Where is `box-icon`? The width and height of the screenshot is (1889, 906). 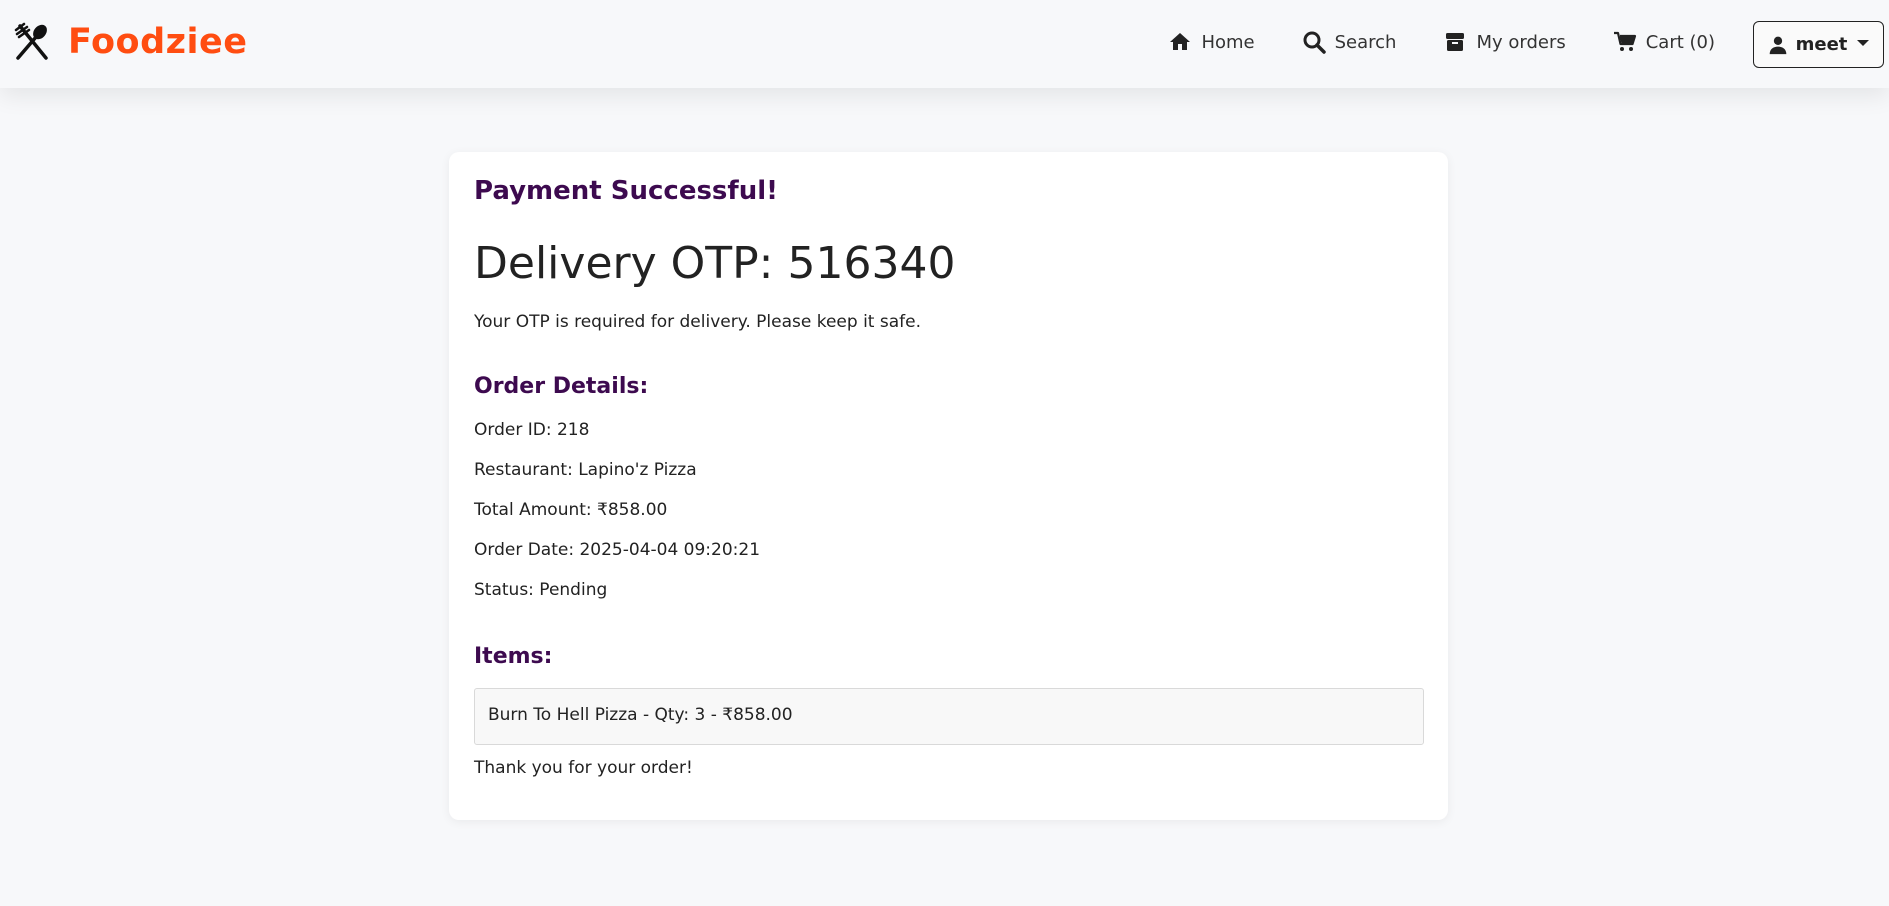
box-icon is located at coordinates (1455, 42).